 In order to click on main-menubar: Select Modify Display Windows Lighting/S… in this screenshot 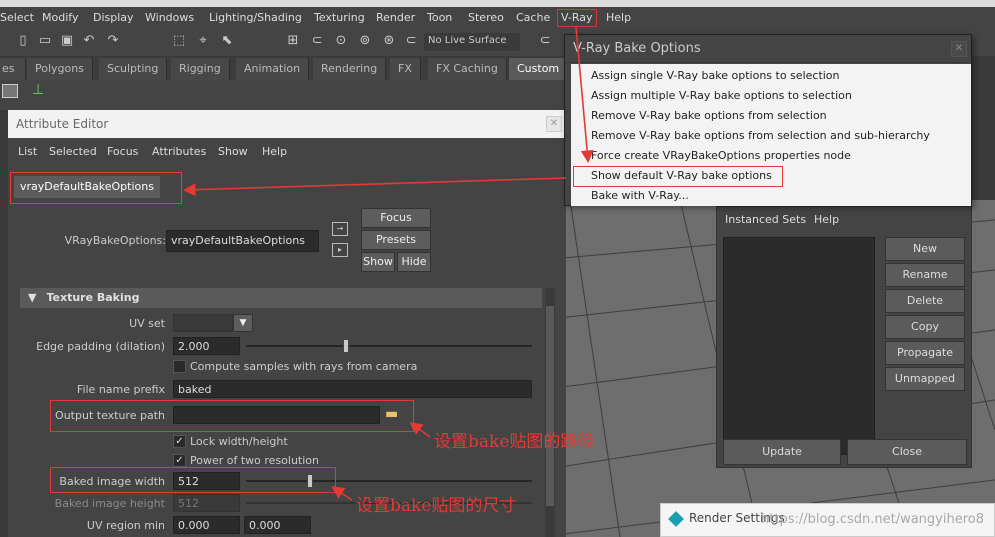, I will do `click(497, 18)`.